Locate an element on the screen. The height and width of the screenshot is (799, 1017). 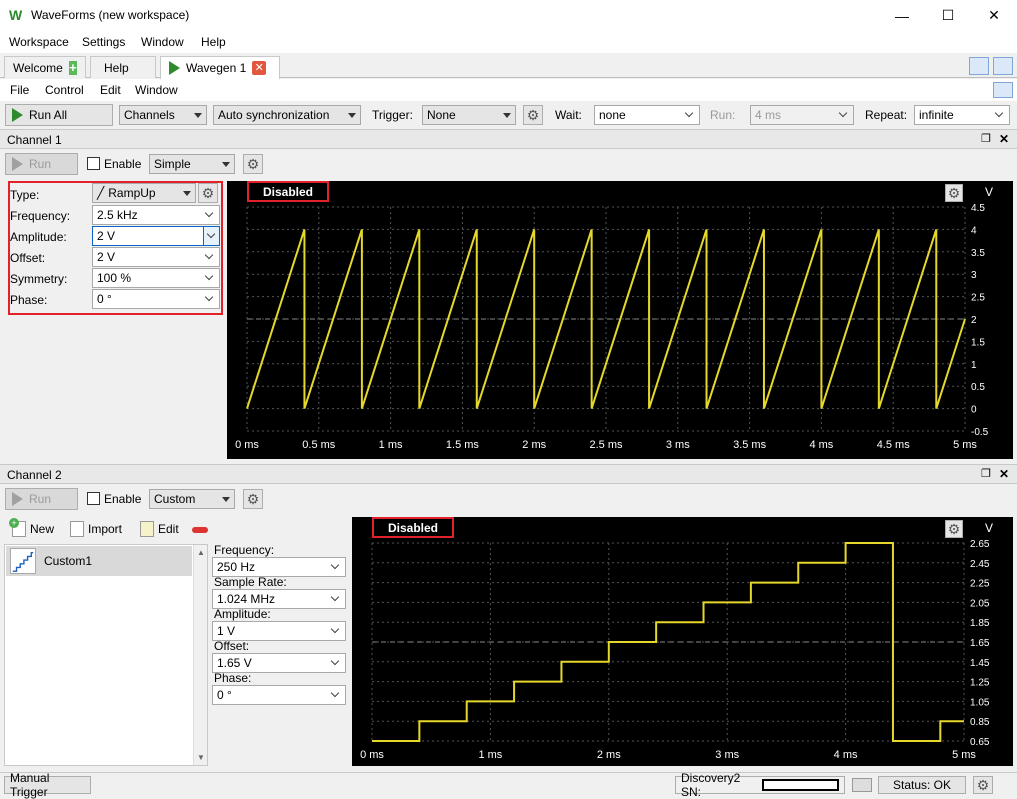
channel1-settings-gear-icon: ⚙ is located at coordinates (253, 164).